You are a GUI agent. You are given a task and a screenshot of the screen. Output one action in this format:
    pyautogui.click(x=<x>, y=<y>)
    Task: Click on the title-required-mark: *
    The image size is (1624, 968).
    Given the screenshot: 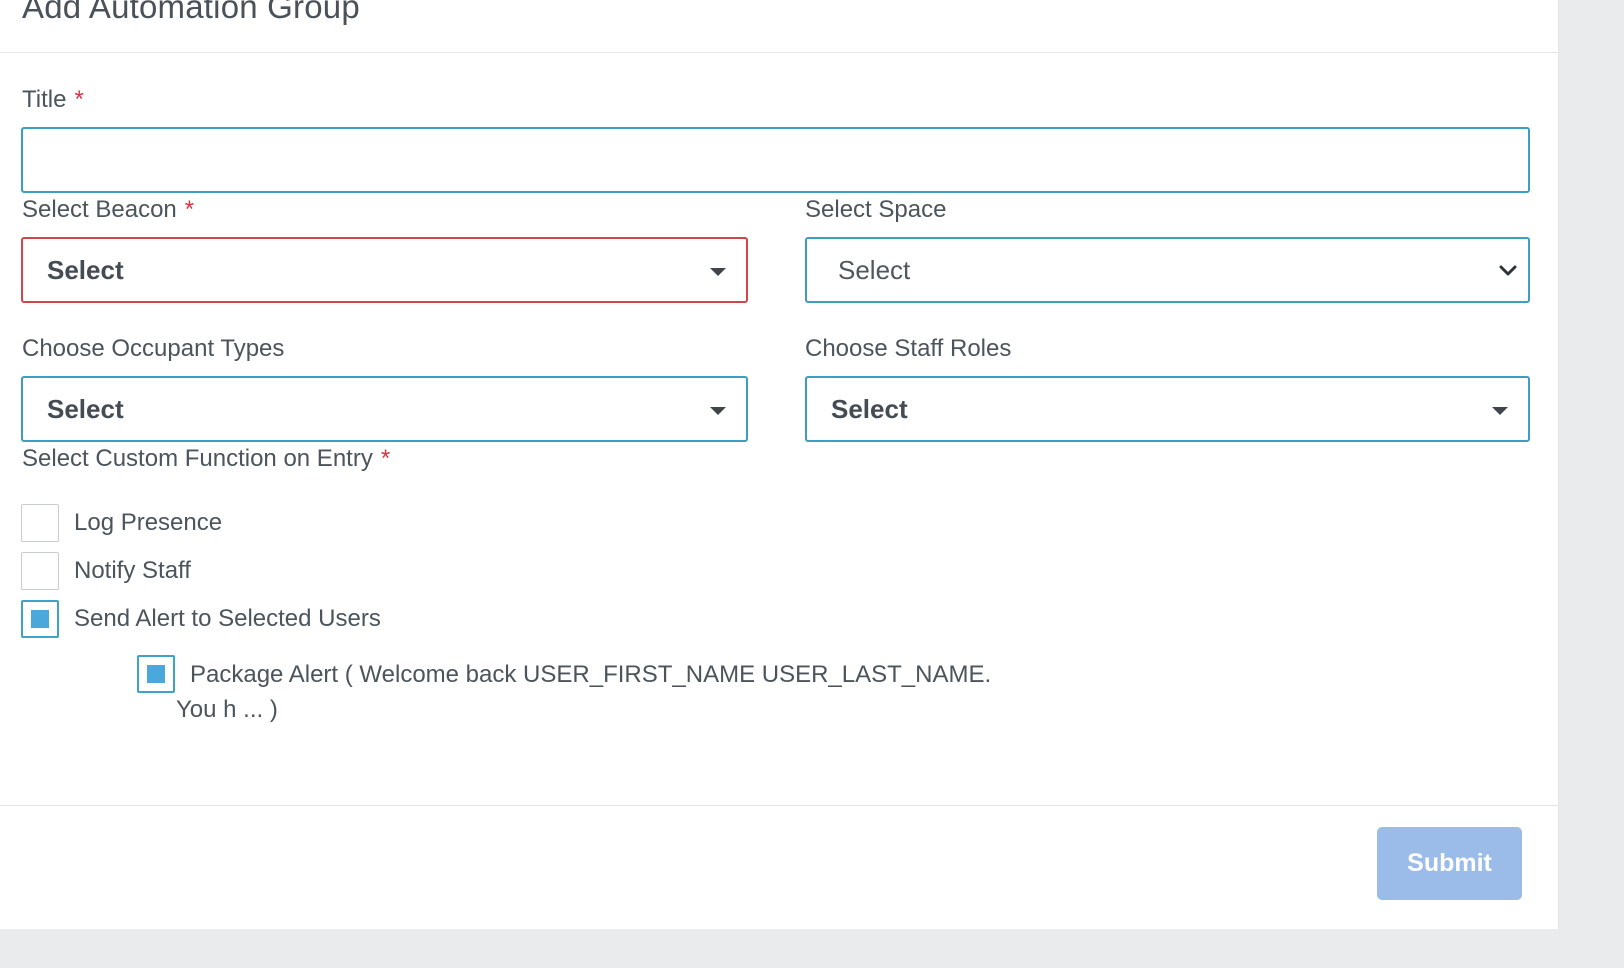 What is the action you would take?
    pyautogui.click(x=79, y=99)
    